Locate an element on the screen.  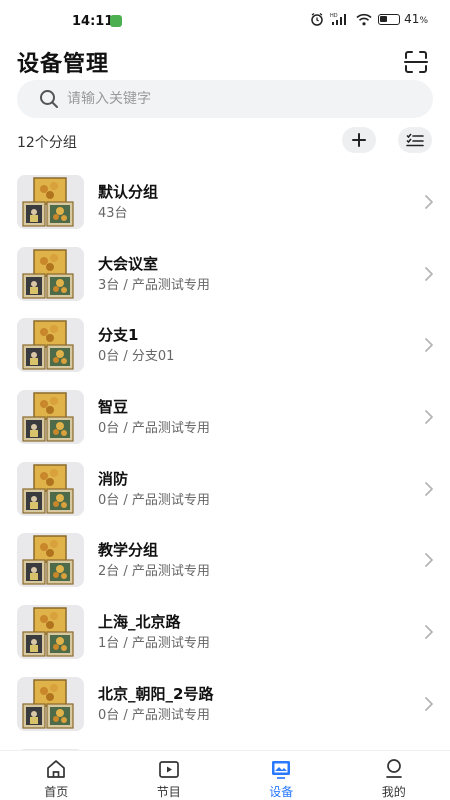
group-count: 12个分组 is located at coordinates (47, 143).